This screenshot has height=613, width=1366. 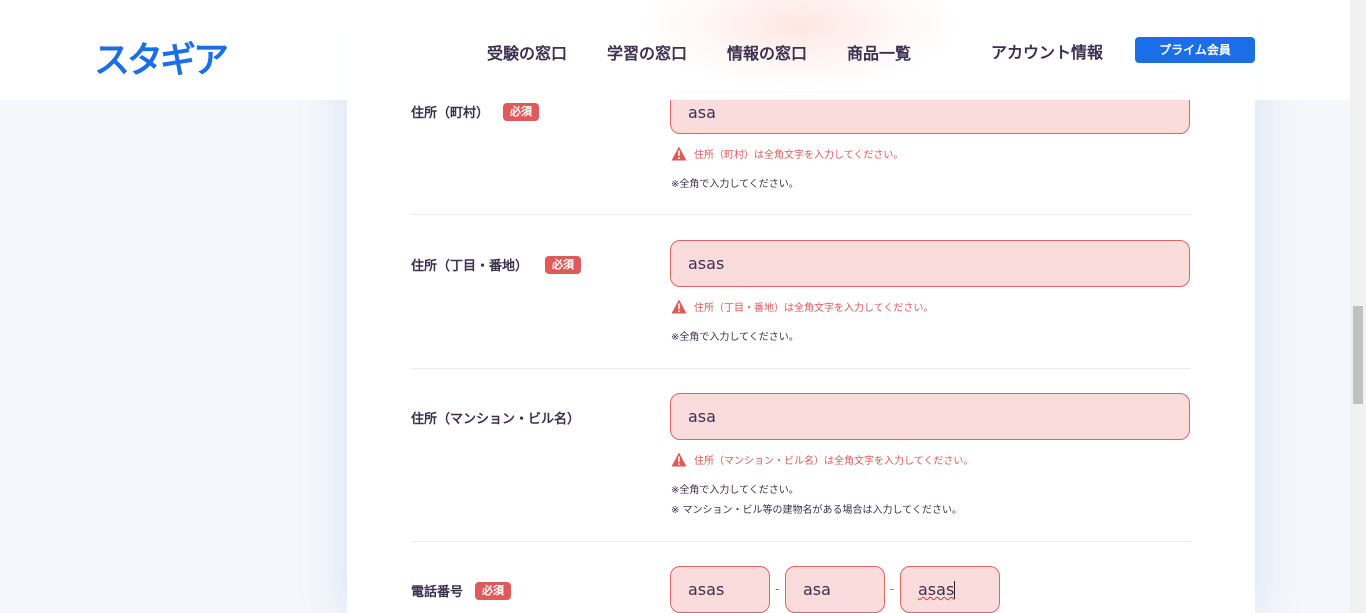 What do you see at coordinates (470, 266) in the screenshot?
I see `field-label-block: 住所（丁目・番地）` at bounding box center [470, 266].